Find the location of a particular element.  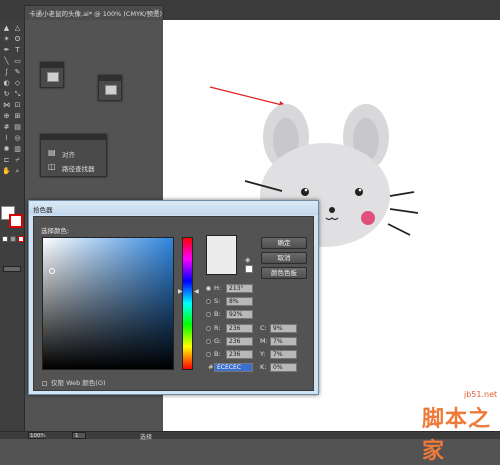

watermark: jb51.net 脚本之家 is located at coordinates (439, 427).